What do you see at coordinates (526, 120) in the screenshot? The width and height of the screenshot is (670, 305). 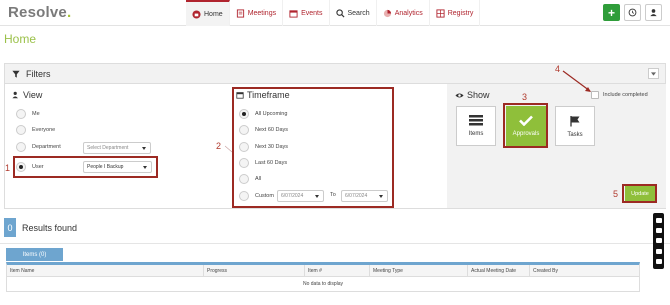 I see `checkmark-icon` at bounding box center [526, 120].